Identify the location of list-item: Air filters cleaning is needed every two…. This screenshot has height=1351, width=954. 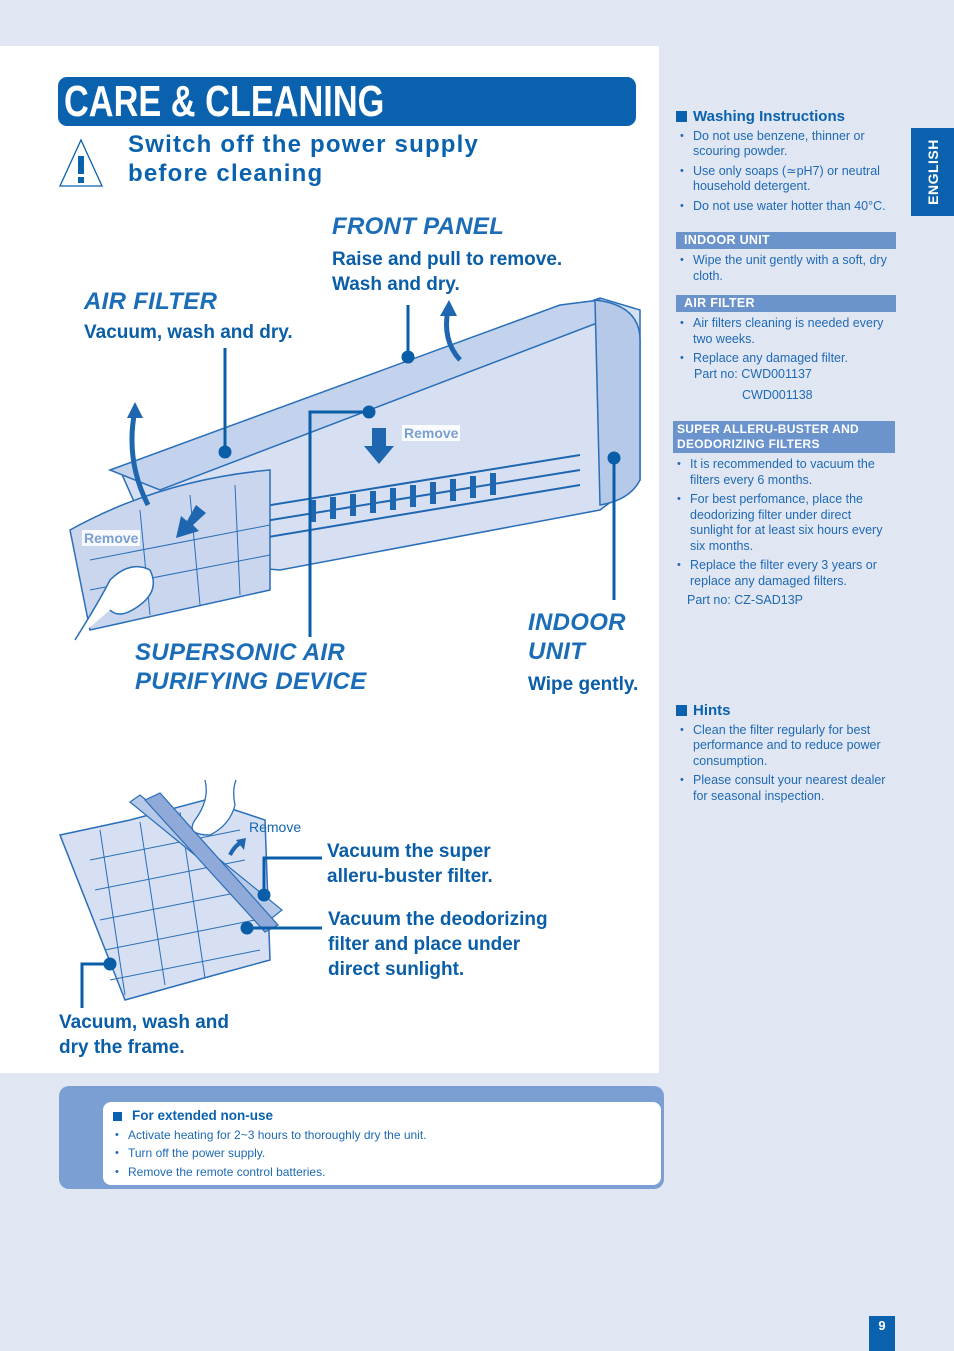
(786, 331).